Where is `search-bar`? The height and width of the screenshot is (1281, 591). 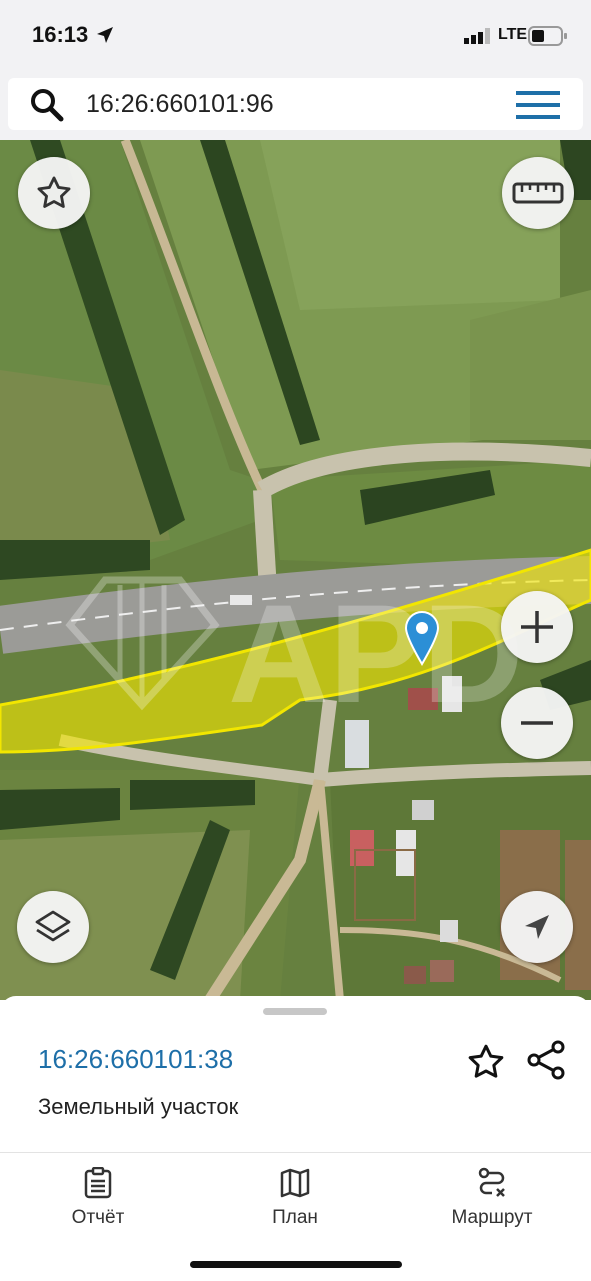 search-bar is located at coordinates (295, 104).